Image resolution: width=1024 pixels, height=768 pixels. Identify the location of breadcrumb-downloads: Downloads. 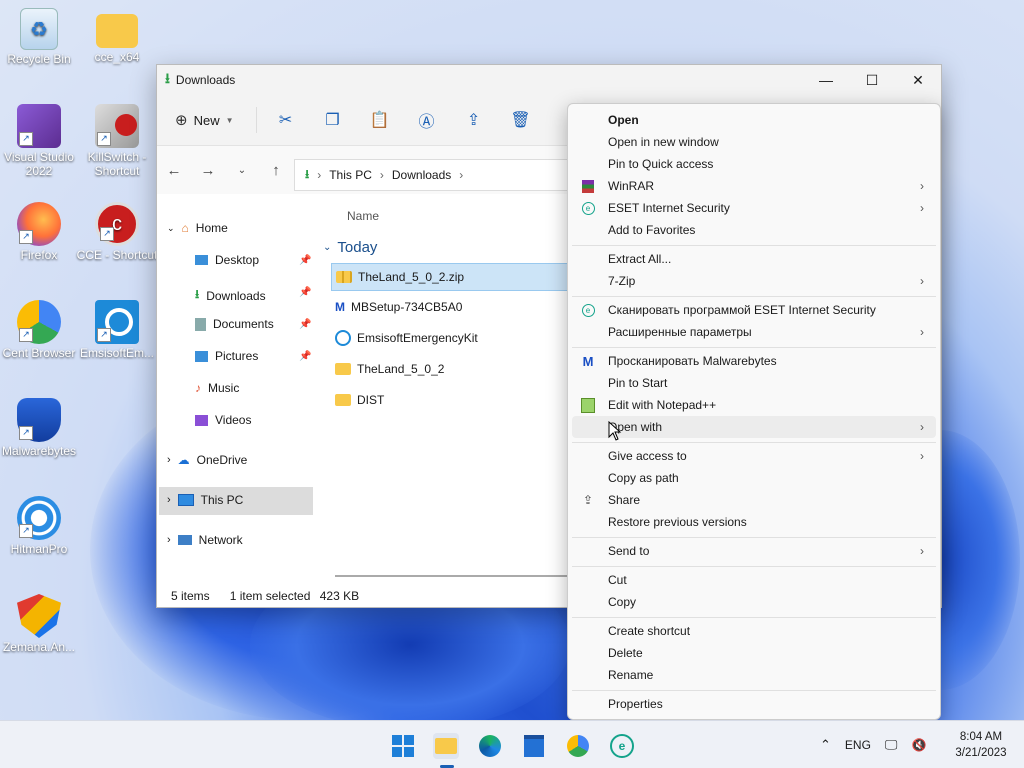
(421, 175).